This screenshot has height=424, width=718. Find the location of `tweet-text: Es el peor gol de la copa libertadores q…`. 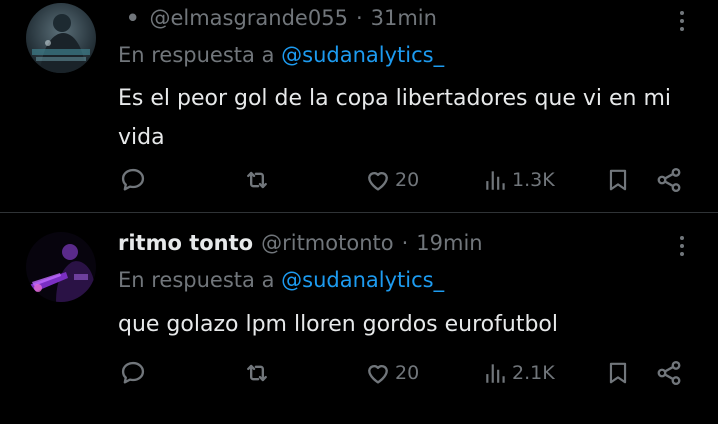

tweet-text: Es el peor gol de la copa libertadores q… is located at coordinates (395, 118).